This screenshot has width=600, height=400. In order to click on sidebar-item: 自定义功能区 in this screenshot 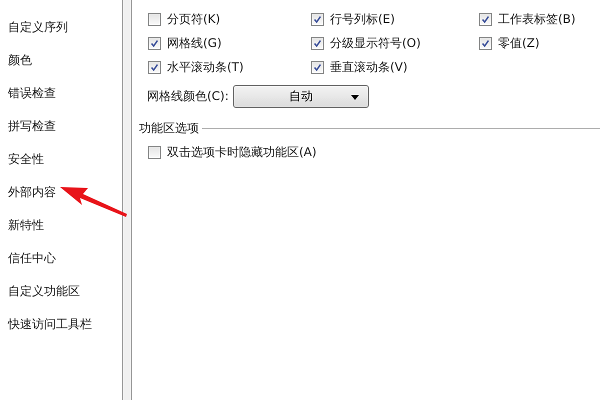, I will do `click(61, 291)`.